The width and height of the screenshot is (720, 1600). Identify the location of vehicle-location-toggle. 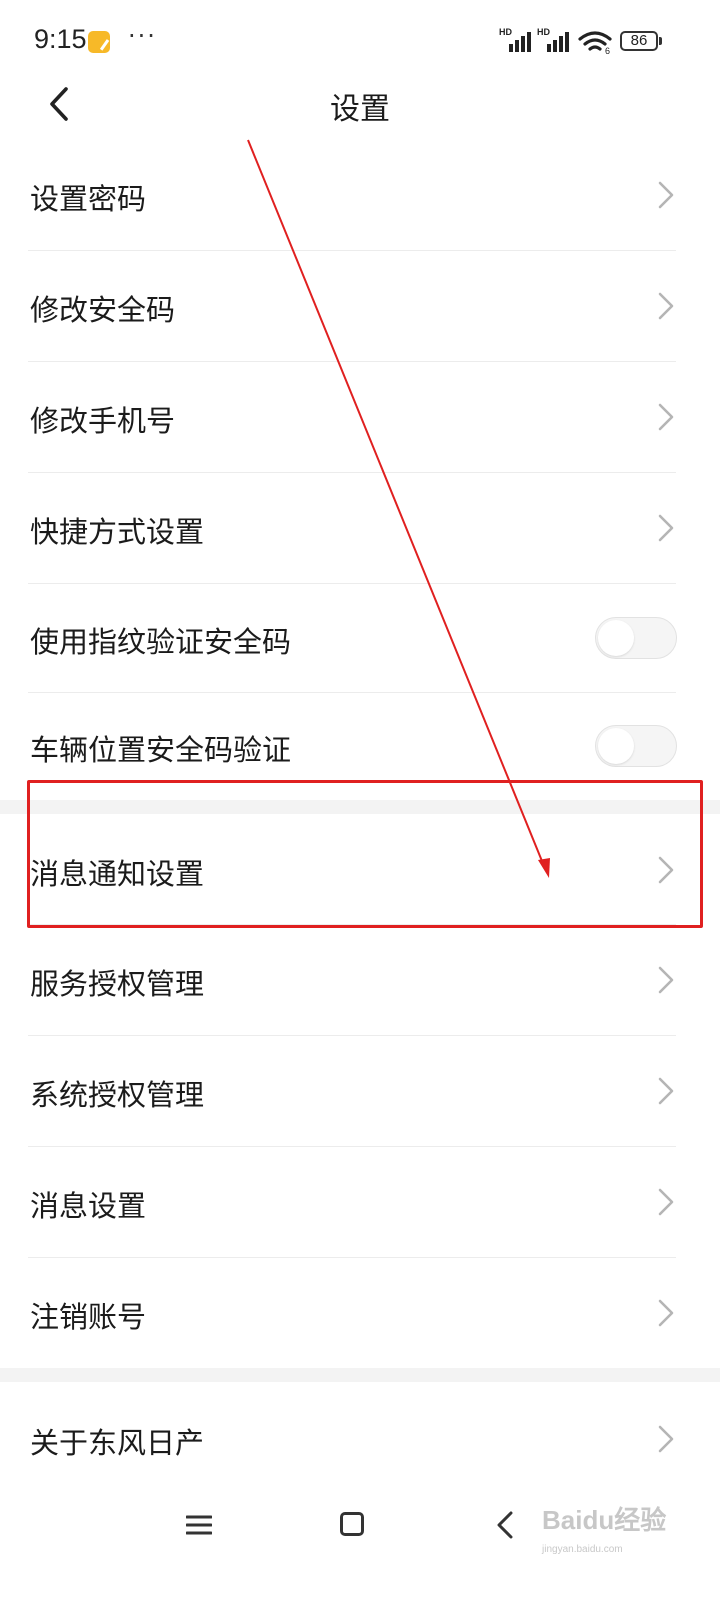
(636, 746).